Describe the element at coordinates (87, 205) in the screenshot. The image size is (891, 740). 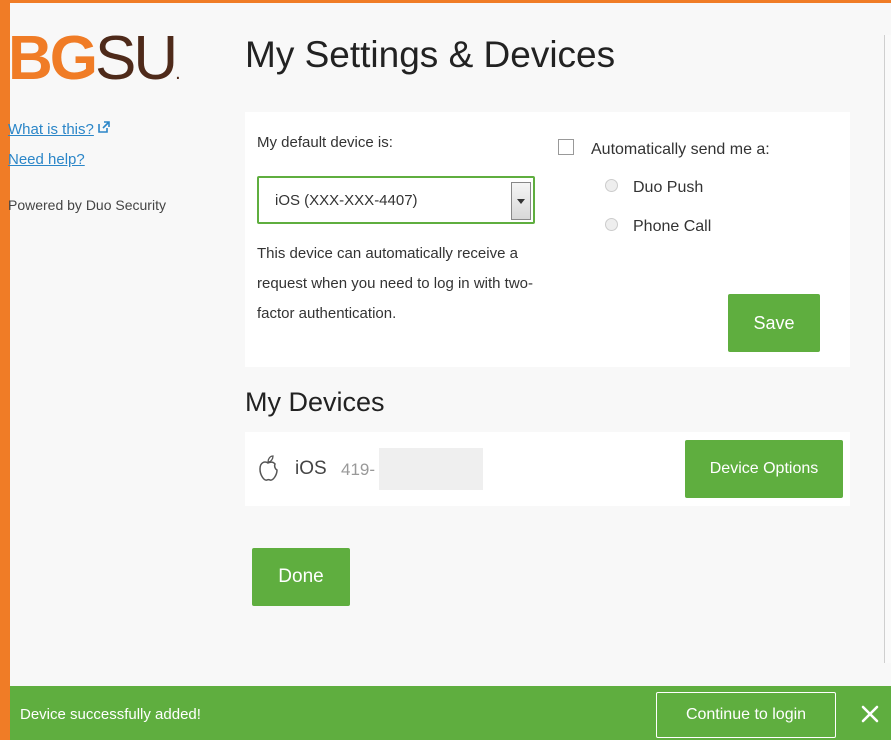
I see `powered-by-text: Powered by Duo Security` at that location.